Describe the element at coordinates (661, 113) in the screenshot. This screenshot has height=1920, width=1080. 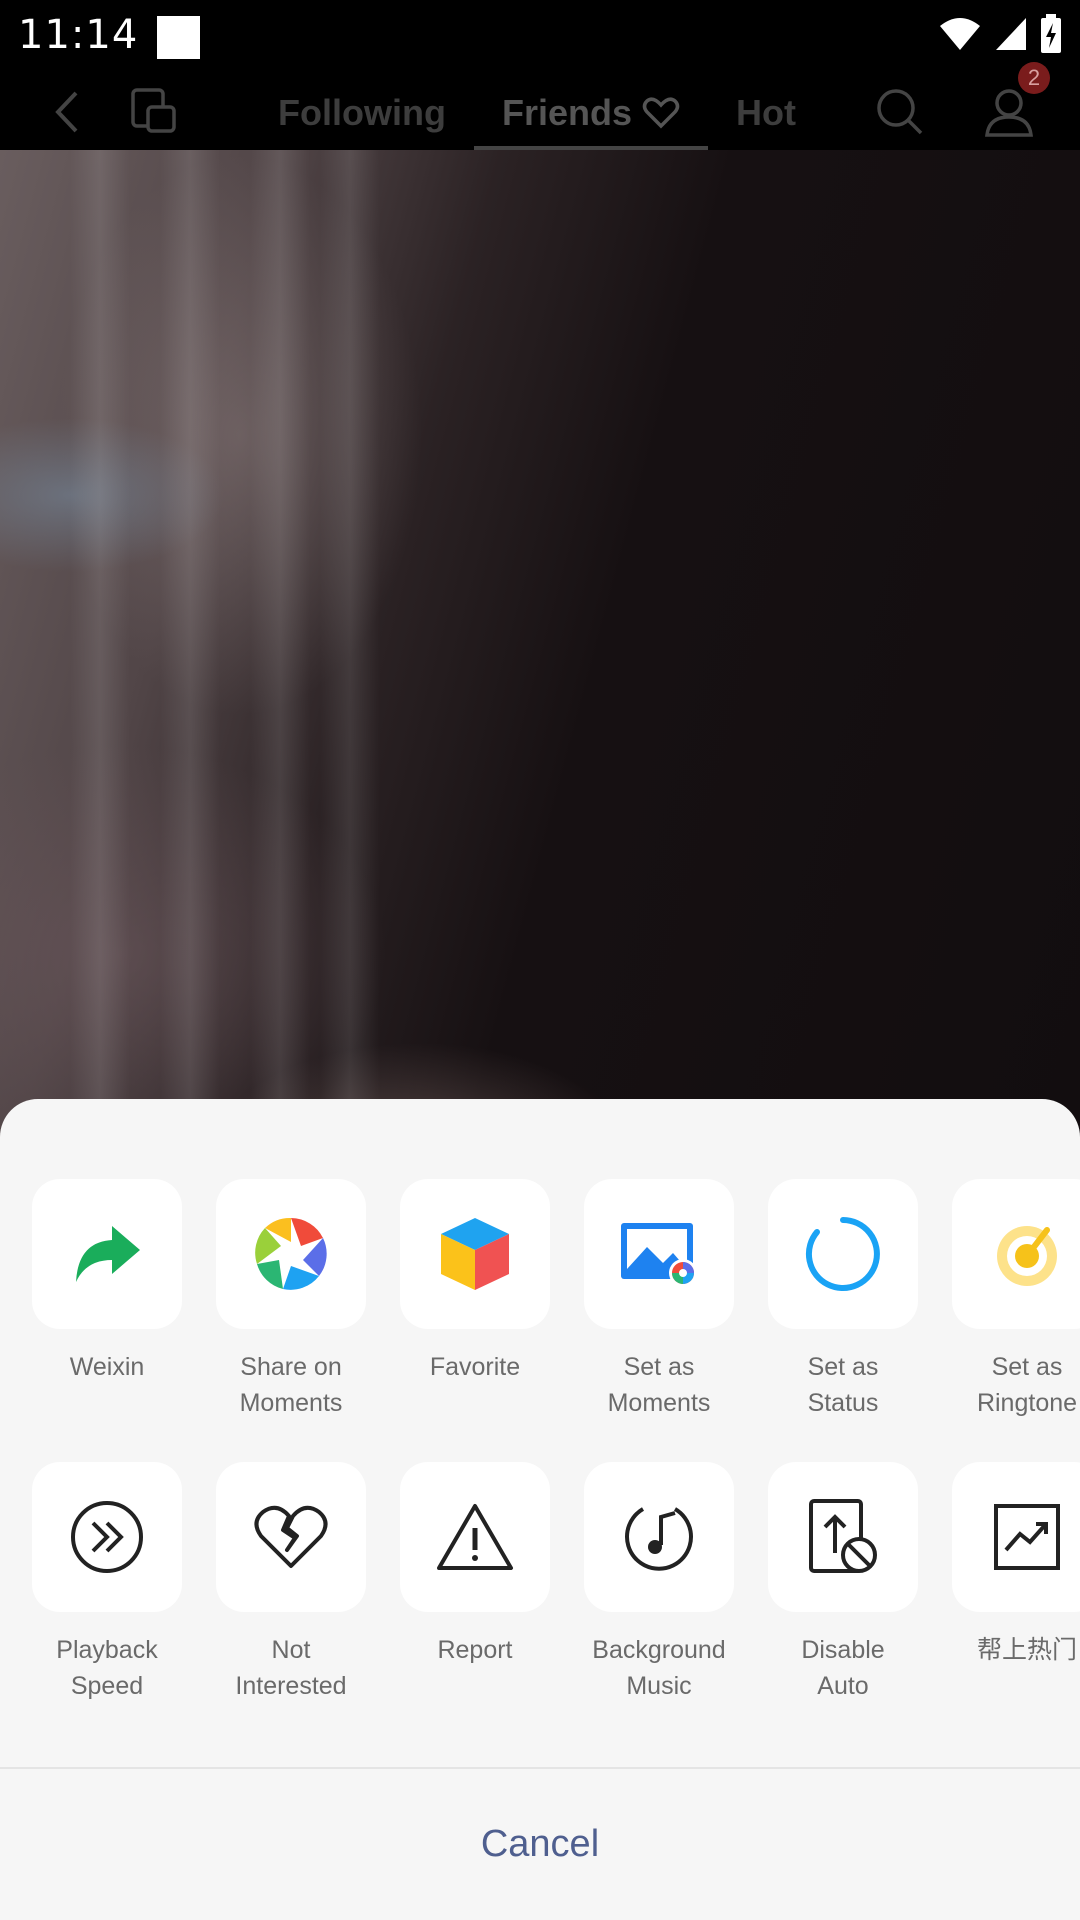
I see `heart-icon` at that location.